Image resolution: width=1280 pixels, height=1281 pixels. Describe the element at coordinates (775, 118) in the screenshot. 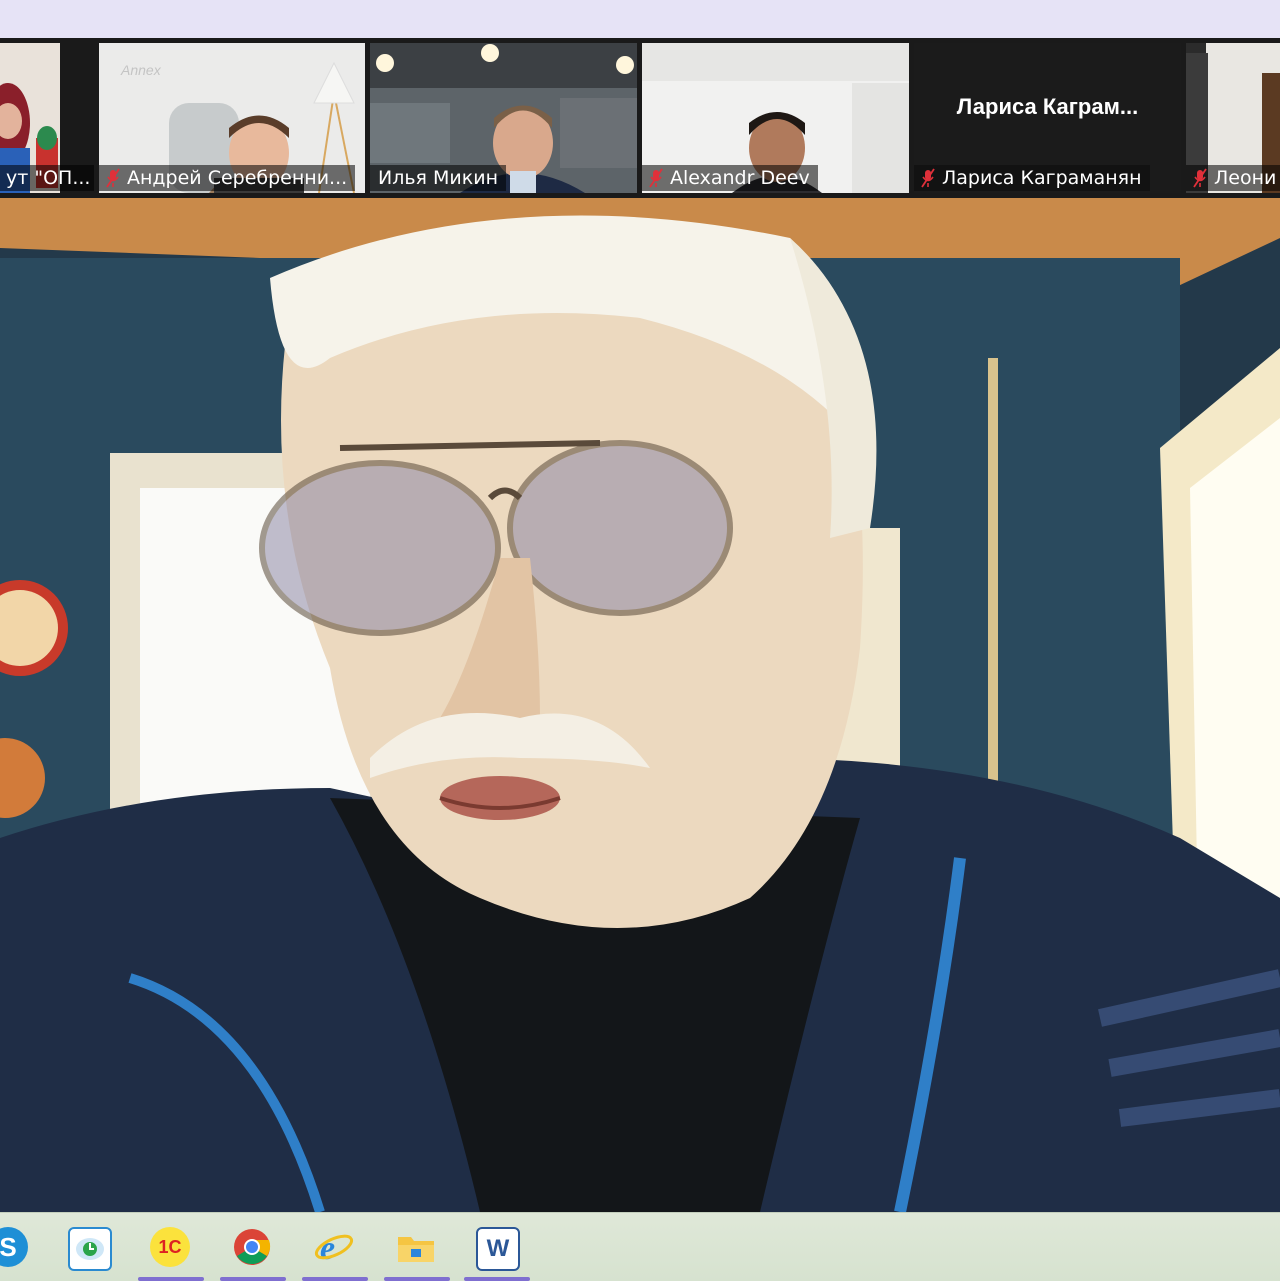

I see `participant-tile-4: Alexandr Deev` at that location.